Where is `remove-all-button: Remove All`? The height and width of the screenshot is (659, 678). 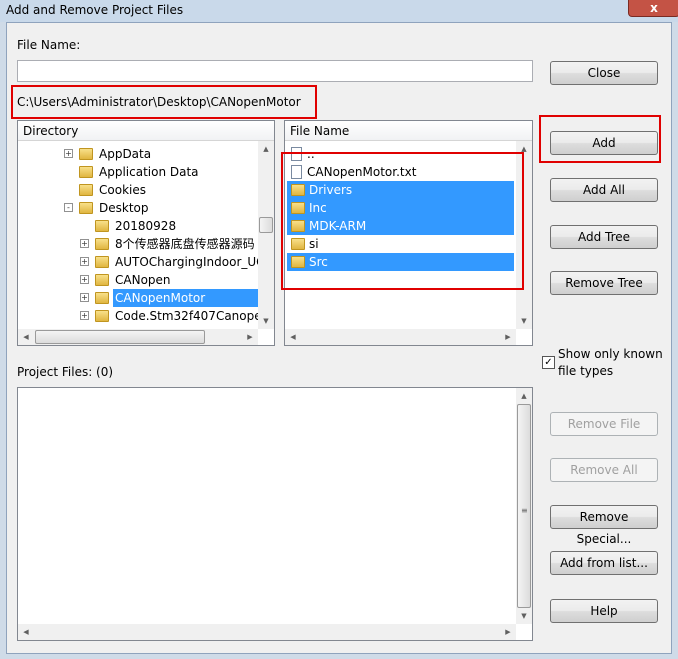 remove-all-button: Remove All is located at coordinates (604, 470).